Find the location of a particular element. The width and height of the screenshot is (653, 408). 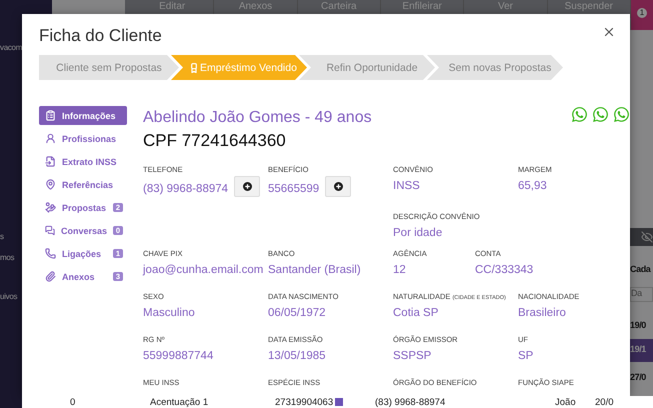

clipboard-icon is located at coordinates (50, 115).